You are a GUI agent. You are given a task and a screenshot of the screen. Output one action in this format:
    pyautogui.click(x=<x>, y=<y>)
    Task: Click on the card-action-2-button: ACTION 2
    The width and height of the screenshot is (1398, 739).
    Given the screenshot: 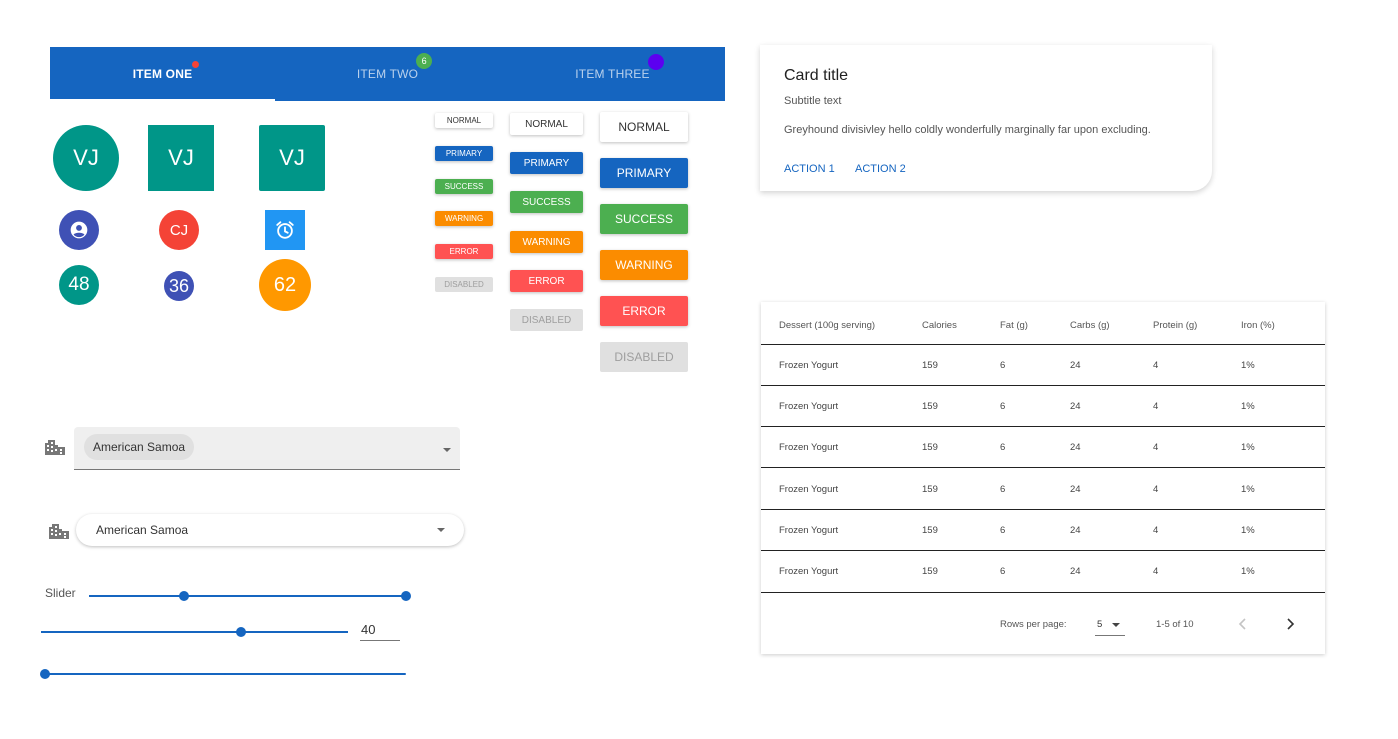 What is the action you would take?
    pyautogui.click(x=880, y=169)
    